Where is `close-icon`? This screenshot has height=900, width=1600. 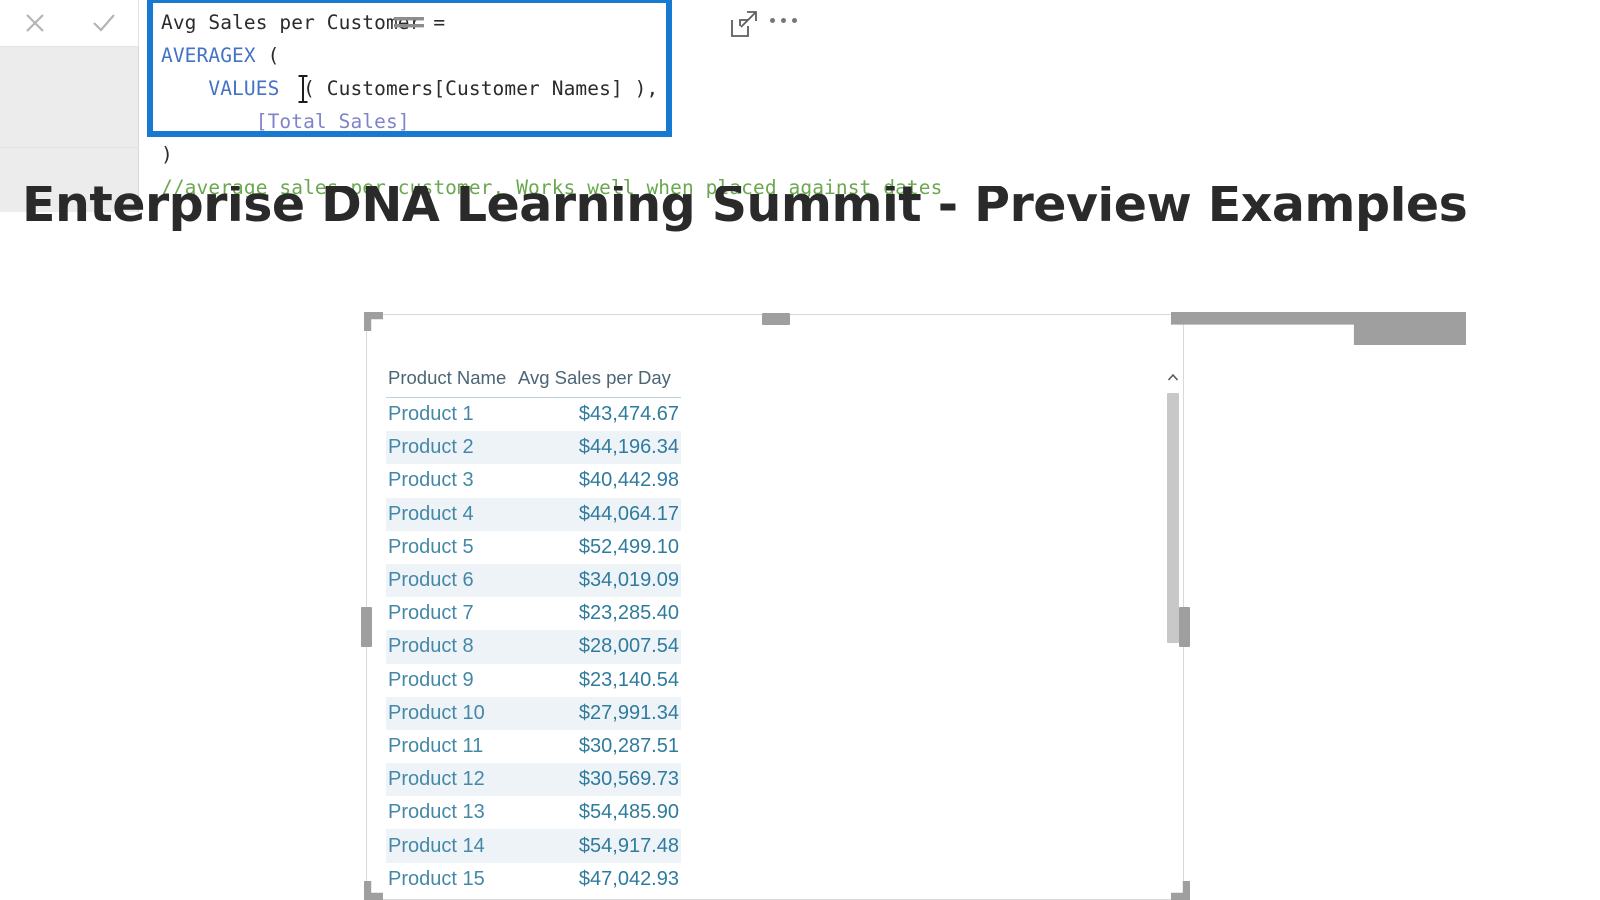 close-icon is located at coordinates (34, 23).